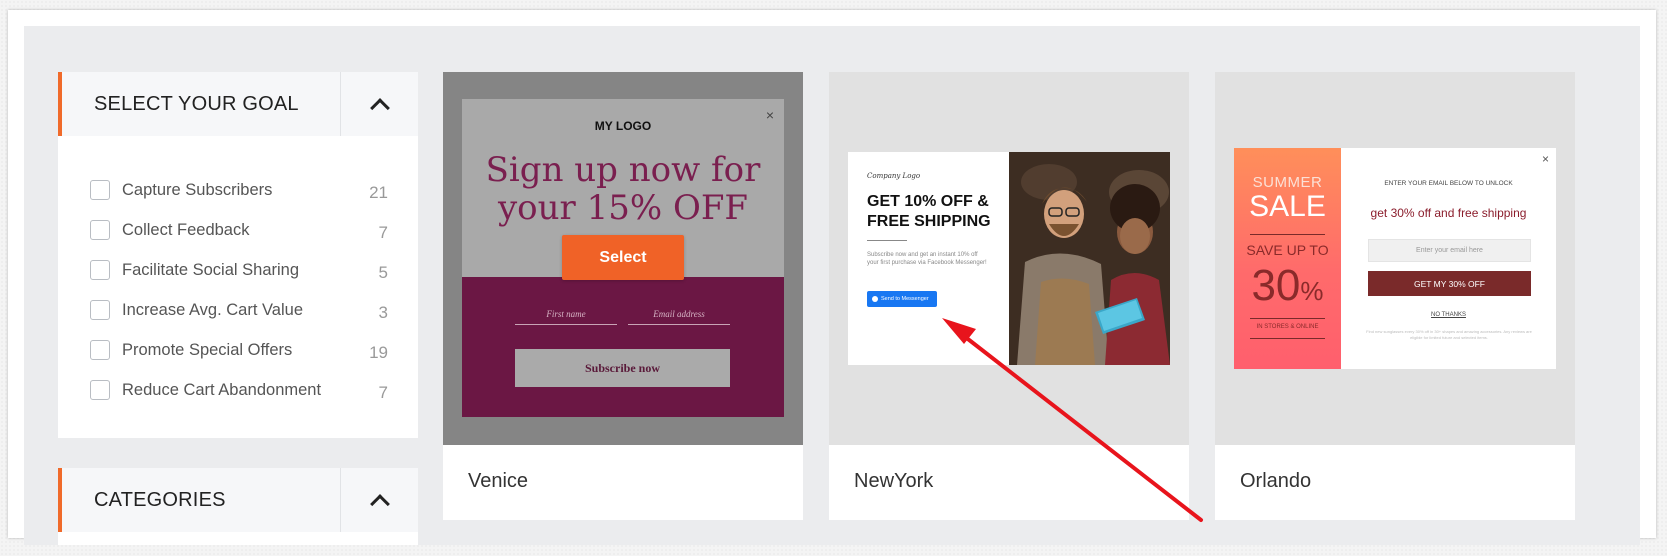 This screenshot has width=1667, height=556. I want to click on preview-logo: Company Logo, so click(894, 176).